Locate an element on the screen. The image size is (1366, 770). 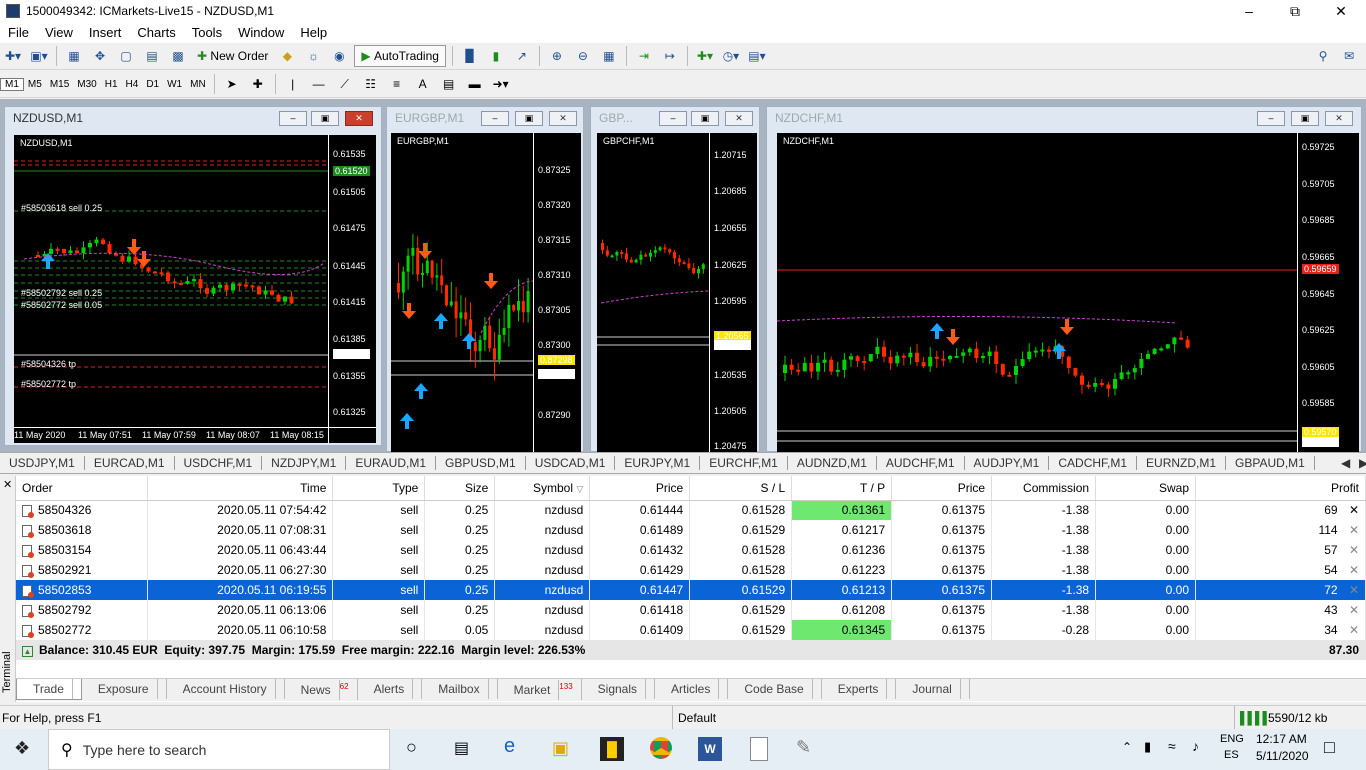
chart-tab: EURNZD,M1 is located at coordinates (1182, 463).